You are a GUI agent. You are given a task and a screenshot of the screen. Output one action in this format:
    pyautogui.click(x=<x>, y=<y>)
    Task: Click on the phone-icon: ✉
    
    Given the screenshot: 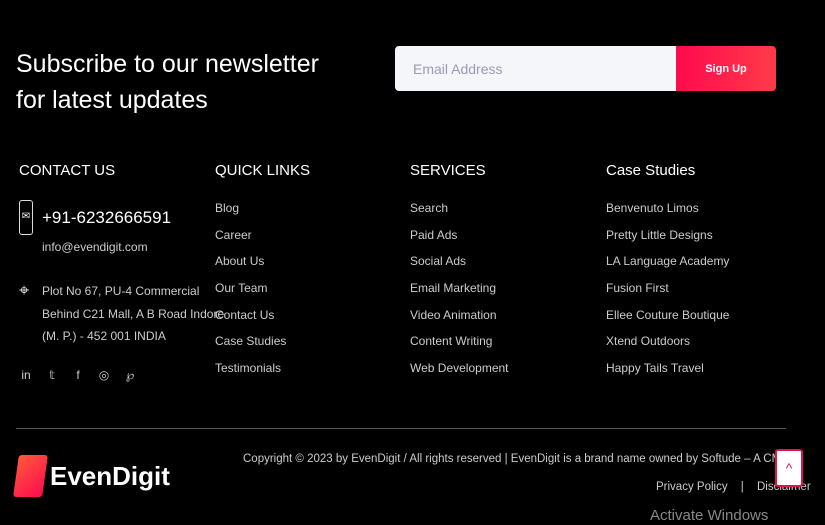 What is the action you would take?
    pyautogui.click(x=26, y=217)
    